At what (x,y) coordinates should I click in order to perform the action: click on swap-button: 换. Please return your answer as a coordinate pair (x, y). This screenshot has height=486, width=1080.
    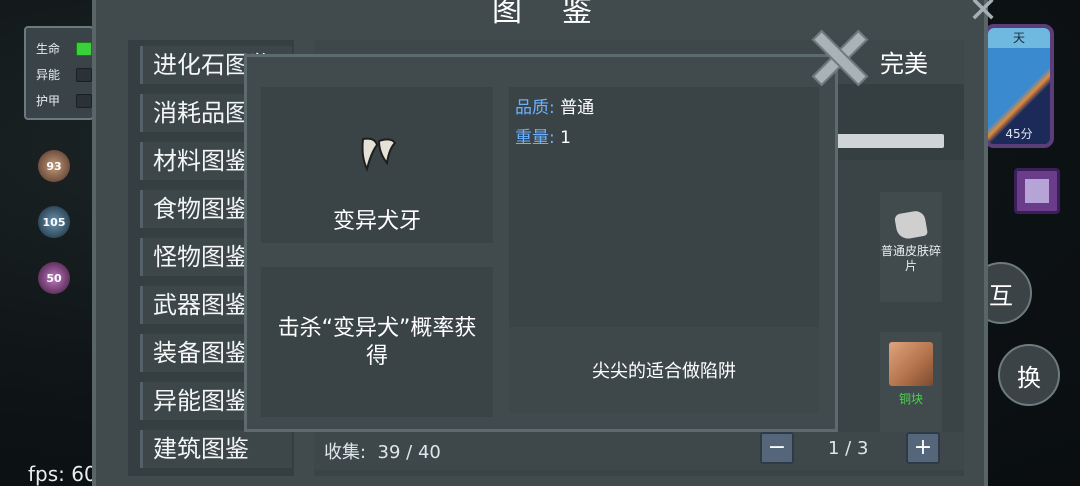
    Looking at the image, I should click on (1029, 375).